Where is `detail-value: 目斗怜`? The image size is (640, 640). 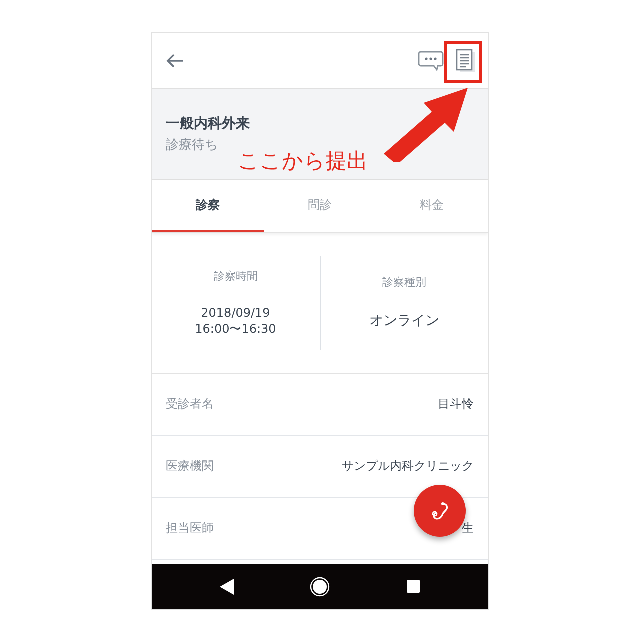
detail-value: 目斗怜 is located at coordinates (456, 404).